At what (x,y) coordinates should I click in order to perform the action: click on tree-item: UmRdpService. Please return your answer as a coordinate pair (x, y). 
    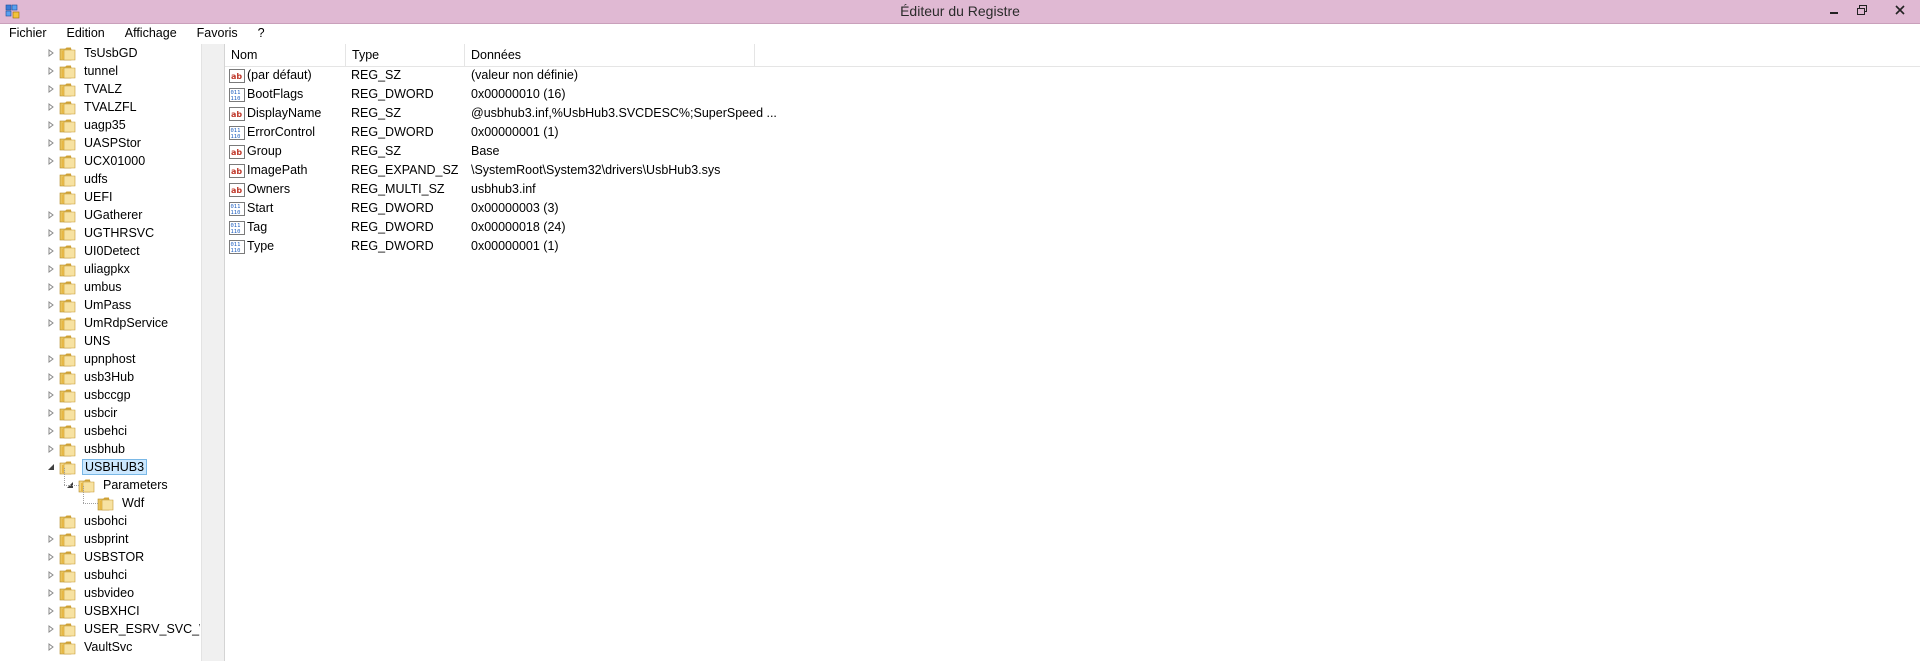
    Looking at the image, I should click on (108, 323).